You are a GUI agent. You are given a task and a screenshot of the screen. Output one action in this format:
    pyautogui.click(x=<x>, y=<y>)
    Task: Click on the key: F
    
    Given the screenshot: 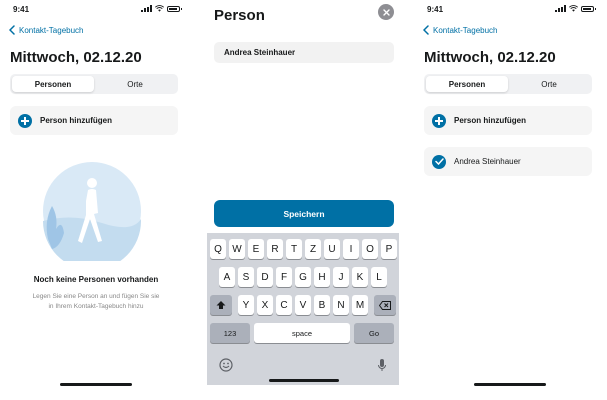 What is the action you would take?
    pyautogui.click(x=284, y=277)
    